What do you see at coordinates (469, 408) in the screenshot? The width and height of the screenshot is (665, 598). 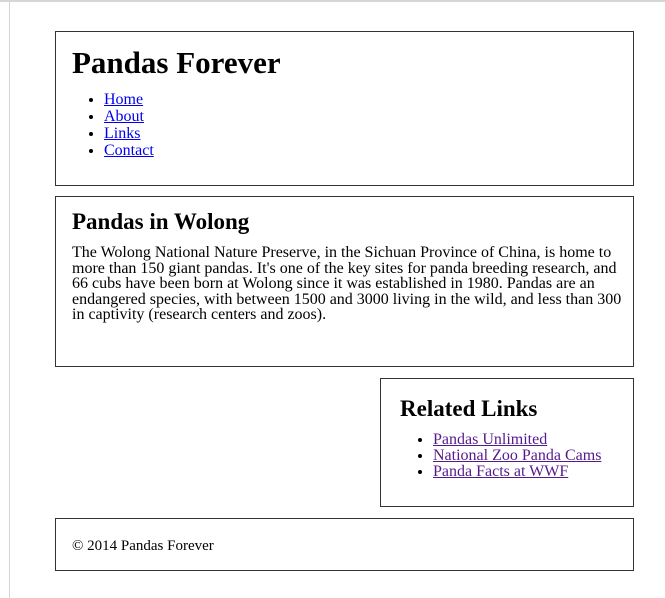 I see `related-links-heading: Related Links` at bounding box center [469, 408].